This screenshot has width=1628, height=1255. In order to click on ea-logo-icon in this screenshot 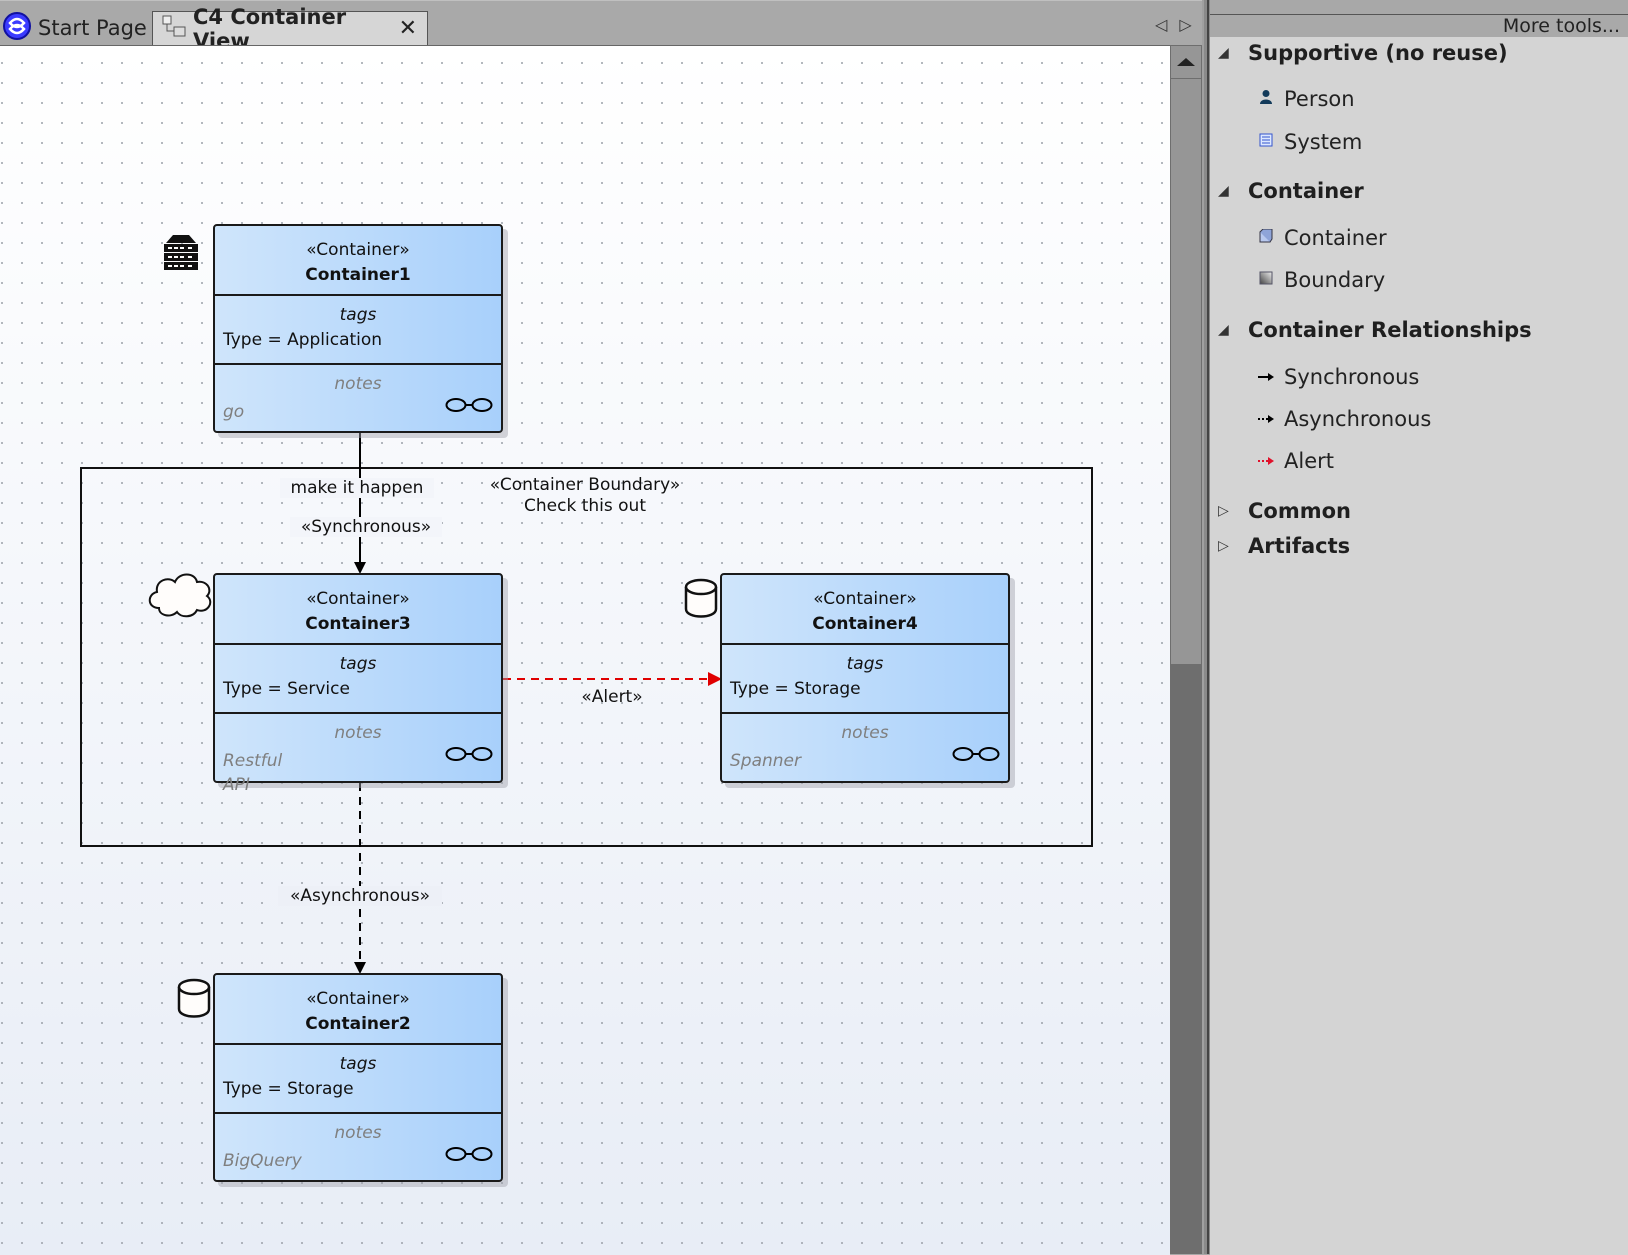, I will do `click(17, 28)`.